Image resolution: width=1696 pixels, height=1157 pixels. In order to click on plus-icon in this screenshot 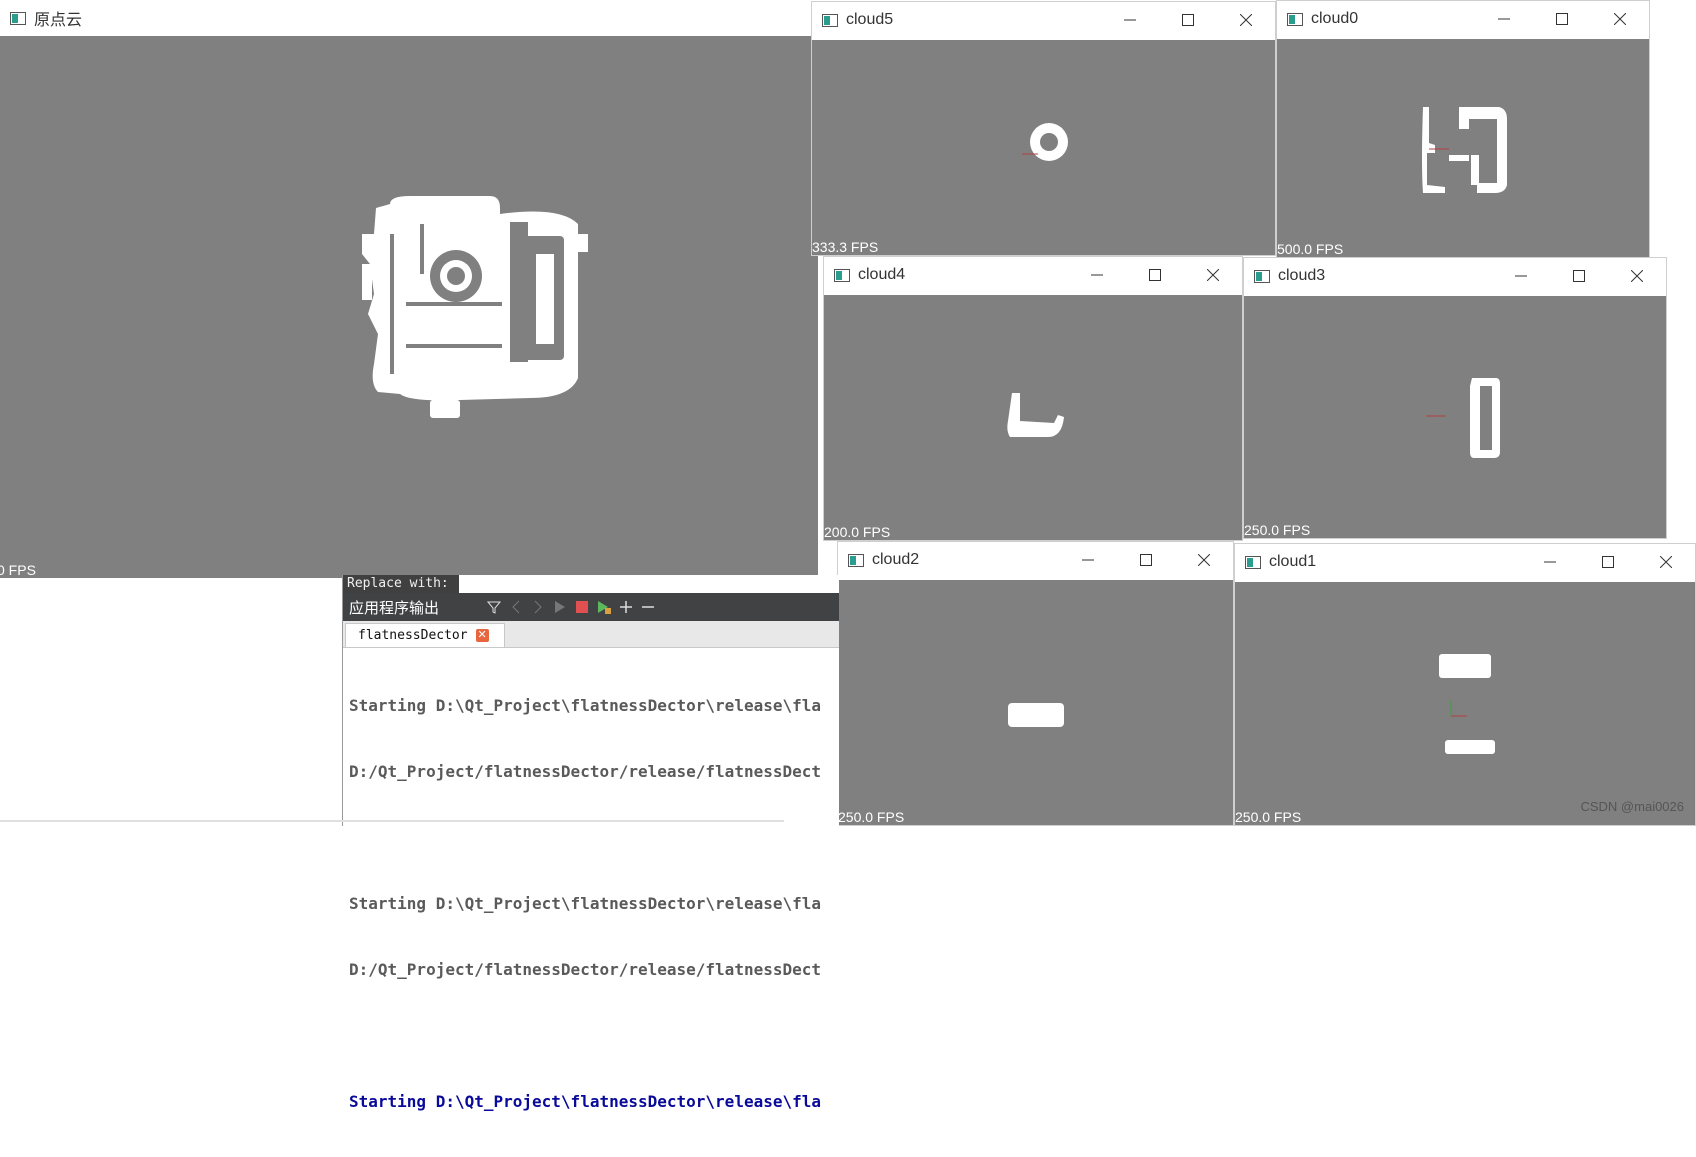, I will do `click(626, 607)`.